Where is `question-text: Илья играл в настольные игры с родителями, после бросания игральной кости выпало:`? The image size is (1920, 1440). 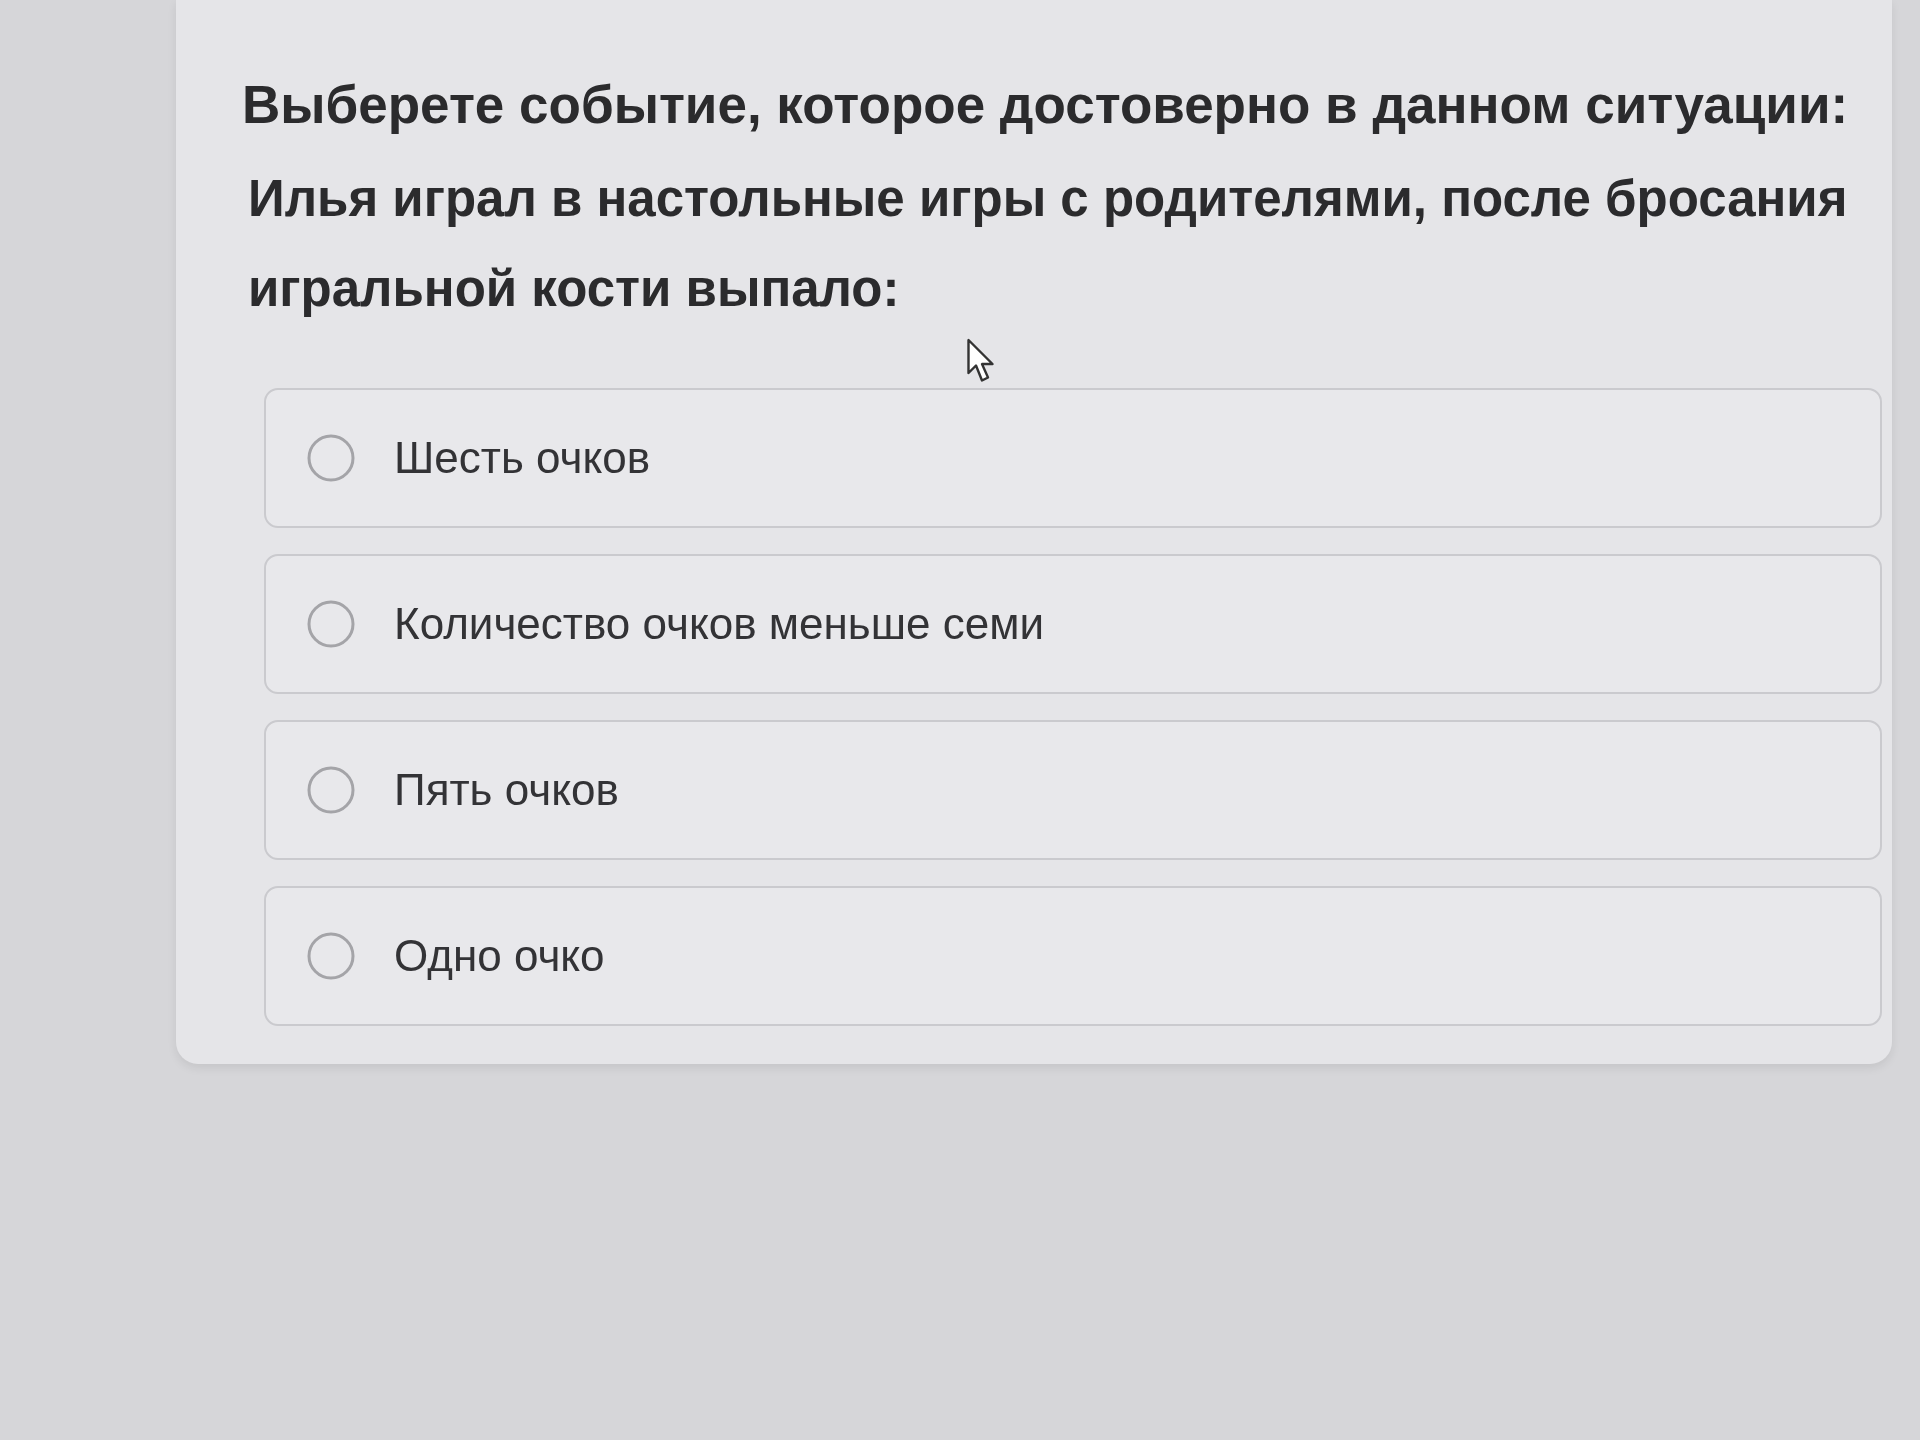
question-text: Илья играл в настольные игры с родителями, после бросания игральной кости выпало: is located at coordinates (1048, 244).